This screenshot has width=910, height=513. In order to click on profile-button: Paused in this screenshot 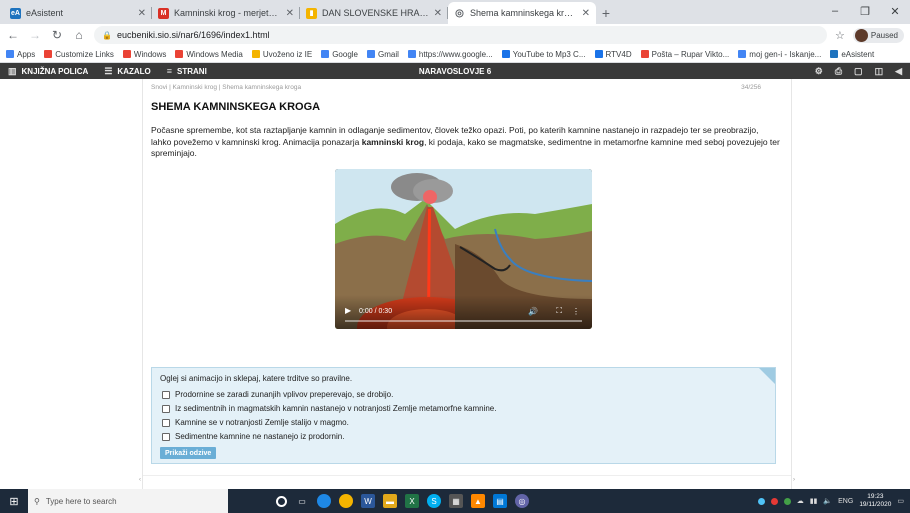, I will do `click(878, 35)`.